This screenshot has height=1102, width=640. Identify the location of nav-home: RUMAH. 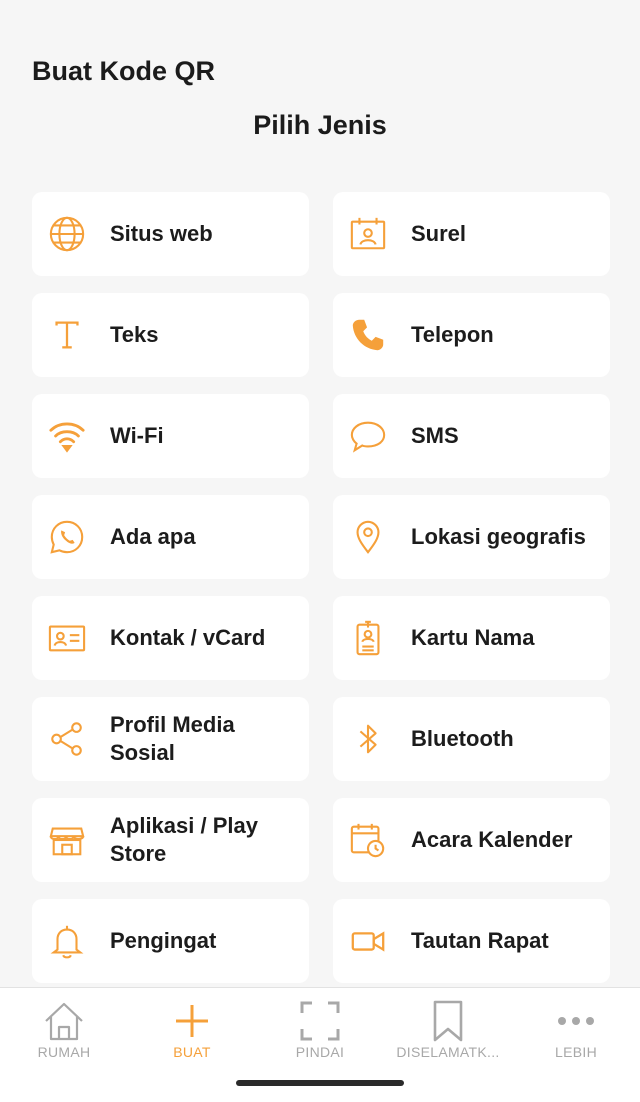
(64, 1028).